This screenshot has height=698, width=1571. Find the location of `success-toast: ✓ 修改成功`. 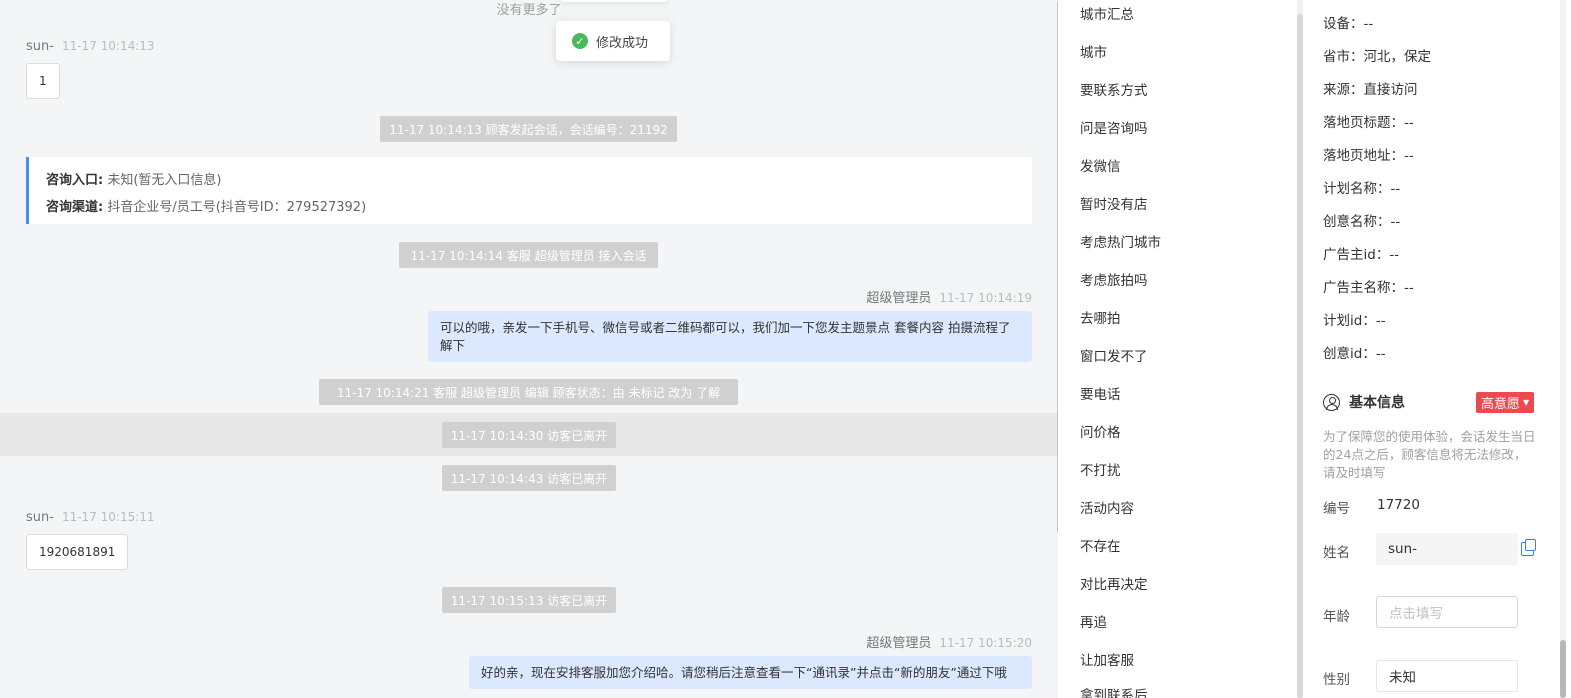

success-toast: ✓ 修改成功 is located at coordinates (613, 41).